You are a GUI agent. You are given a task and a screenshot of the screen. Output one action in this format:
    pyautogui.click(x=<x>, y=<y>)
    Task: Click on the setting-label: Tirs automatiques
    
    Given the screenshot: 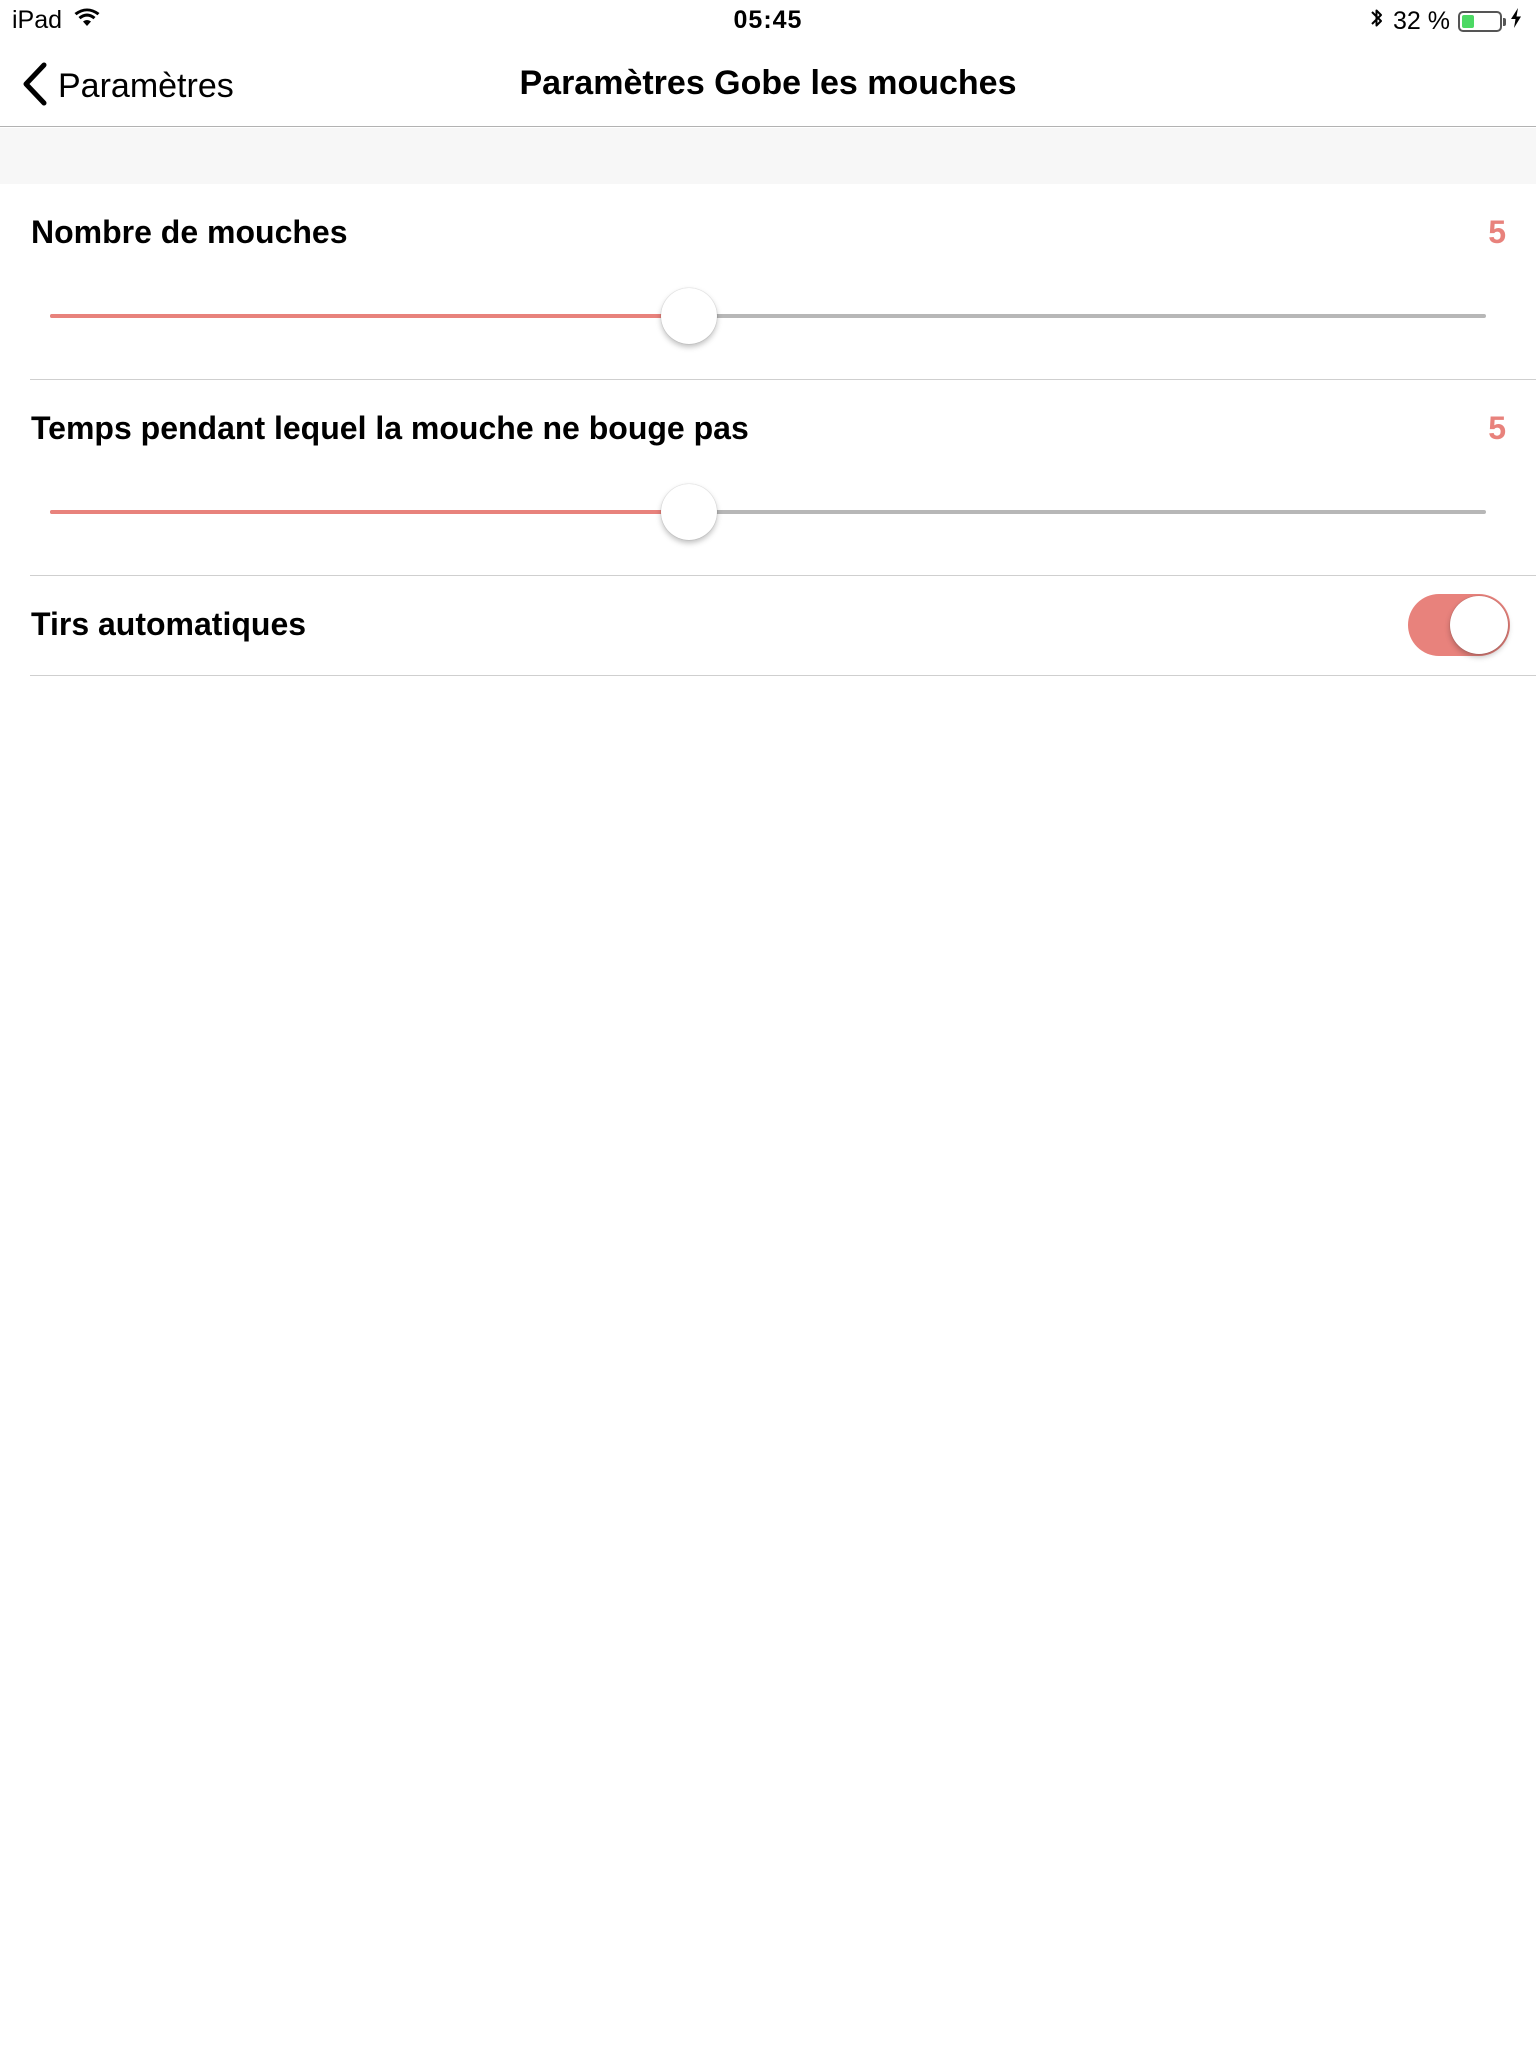 What is the action you would take?
    pyautogui.click(x=169, y=624)
    